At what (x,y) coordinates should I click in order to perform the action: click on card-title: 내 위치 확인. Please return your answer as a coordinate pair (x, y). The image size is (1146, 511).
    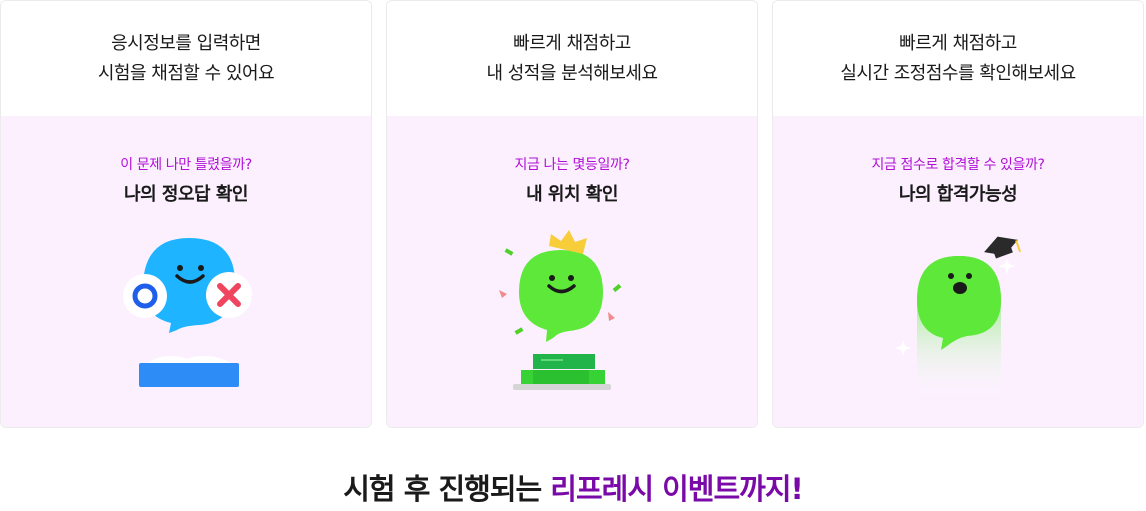
    Looking at the image, I should click on (572, 194).